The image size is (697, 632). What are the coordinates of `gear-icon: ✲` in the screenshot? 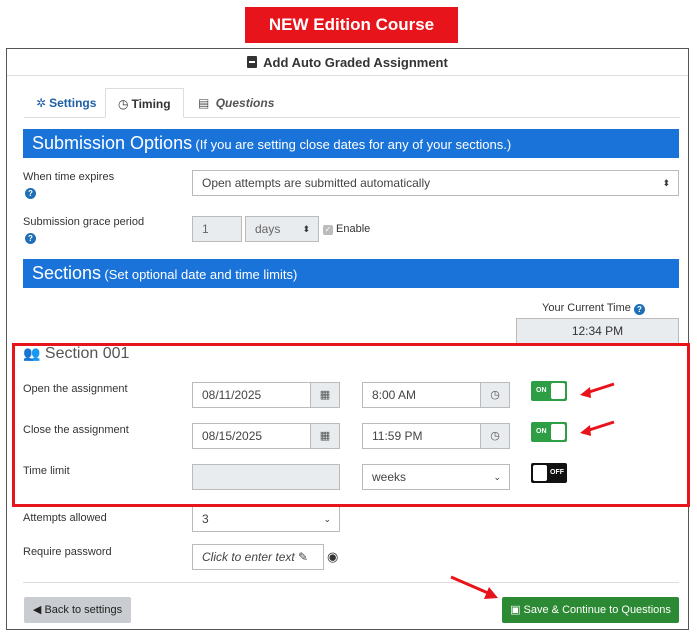 It's located at (41, 103).